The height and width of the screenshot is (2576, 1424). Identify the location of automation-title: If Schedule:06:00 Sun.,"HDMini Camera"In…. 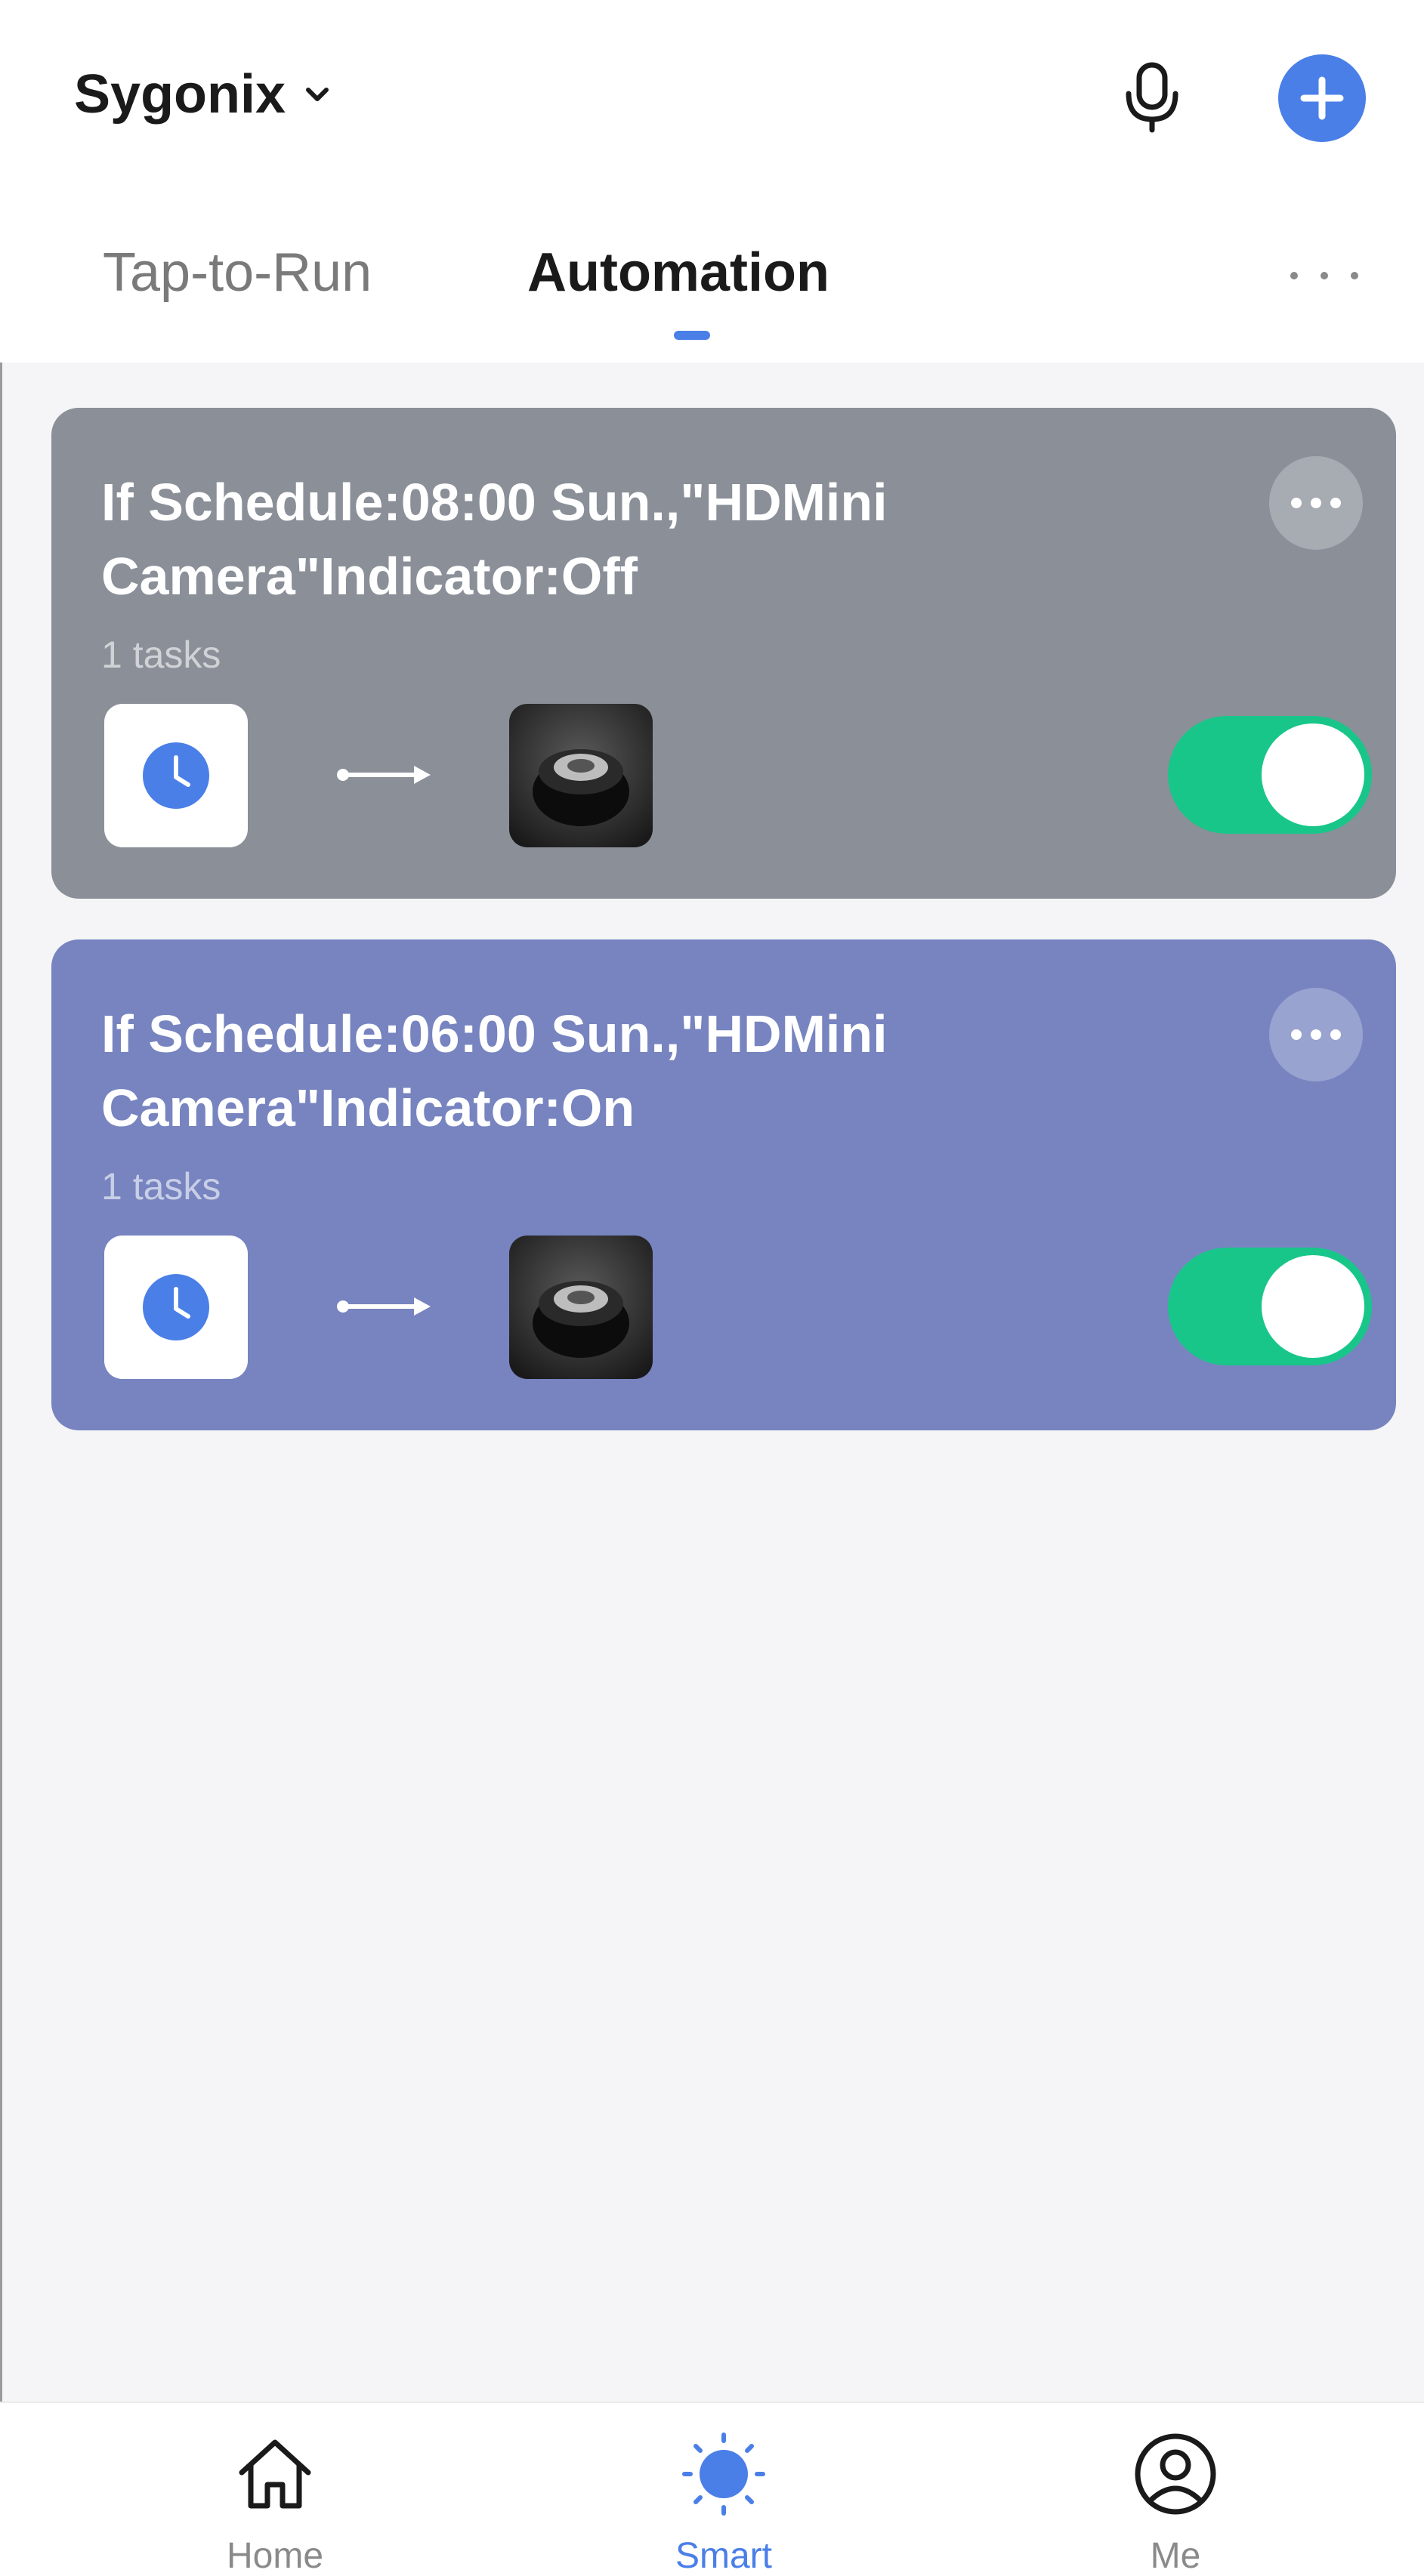
(495, 1070).